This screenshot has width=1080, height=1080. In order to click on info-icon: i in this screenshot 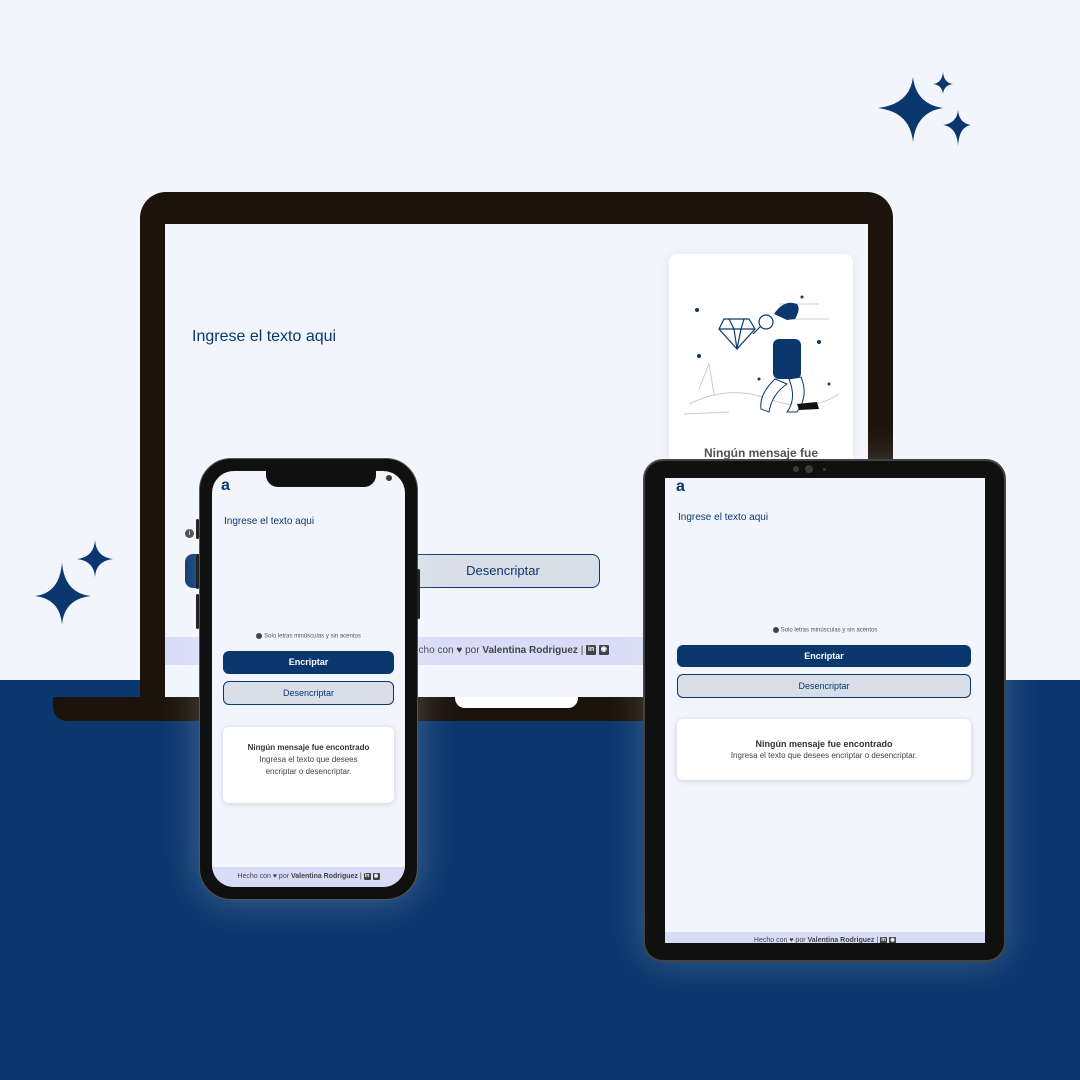, I will do `click(189, 533)`.